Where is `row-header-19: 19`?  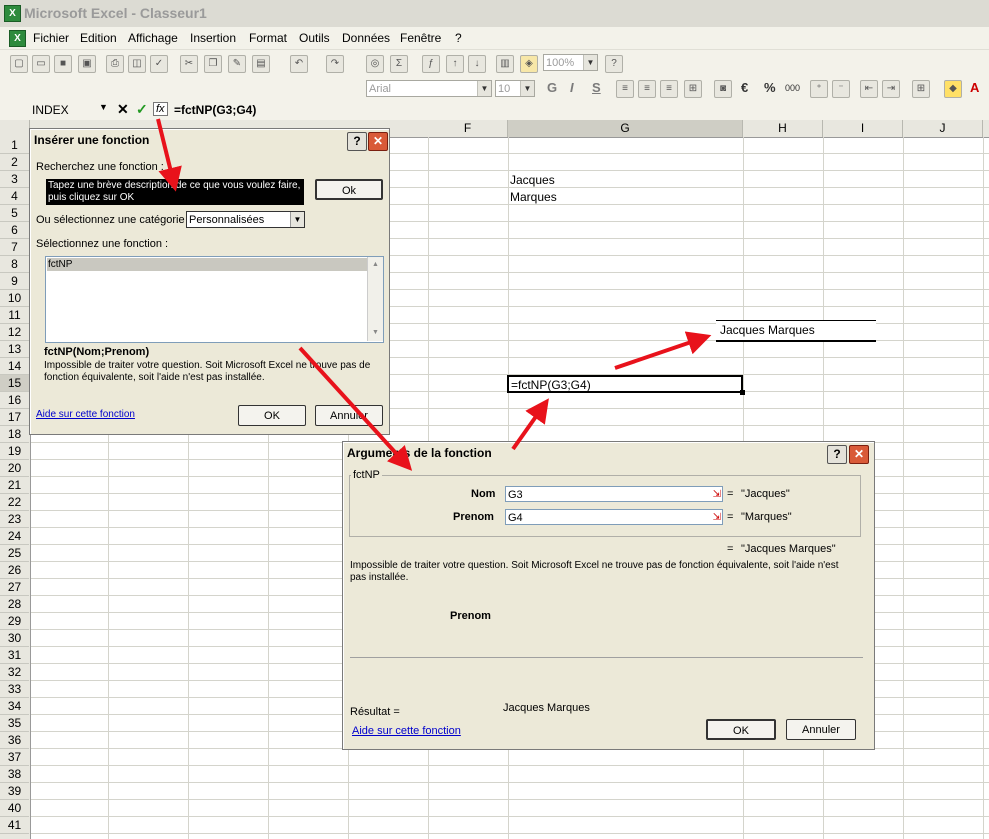 row-header-19: 19 is located at coordinates (14, 451).